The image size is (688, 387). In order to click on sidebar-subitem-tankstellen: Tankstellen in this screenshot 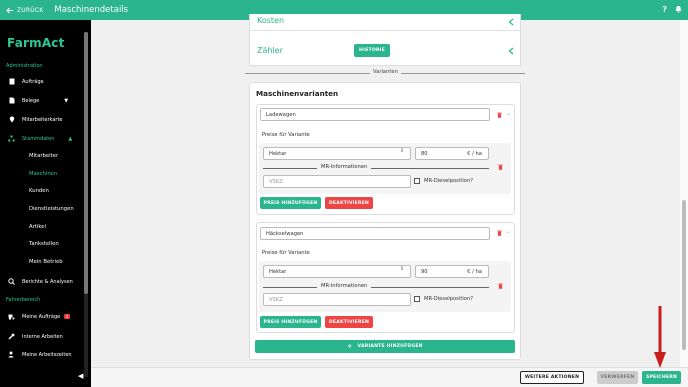, I will do `click(44, 244)`.